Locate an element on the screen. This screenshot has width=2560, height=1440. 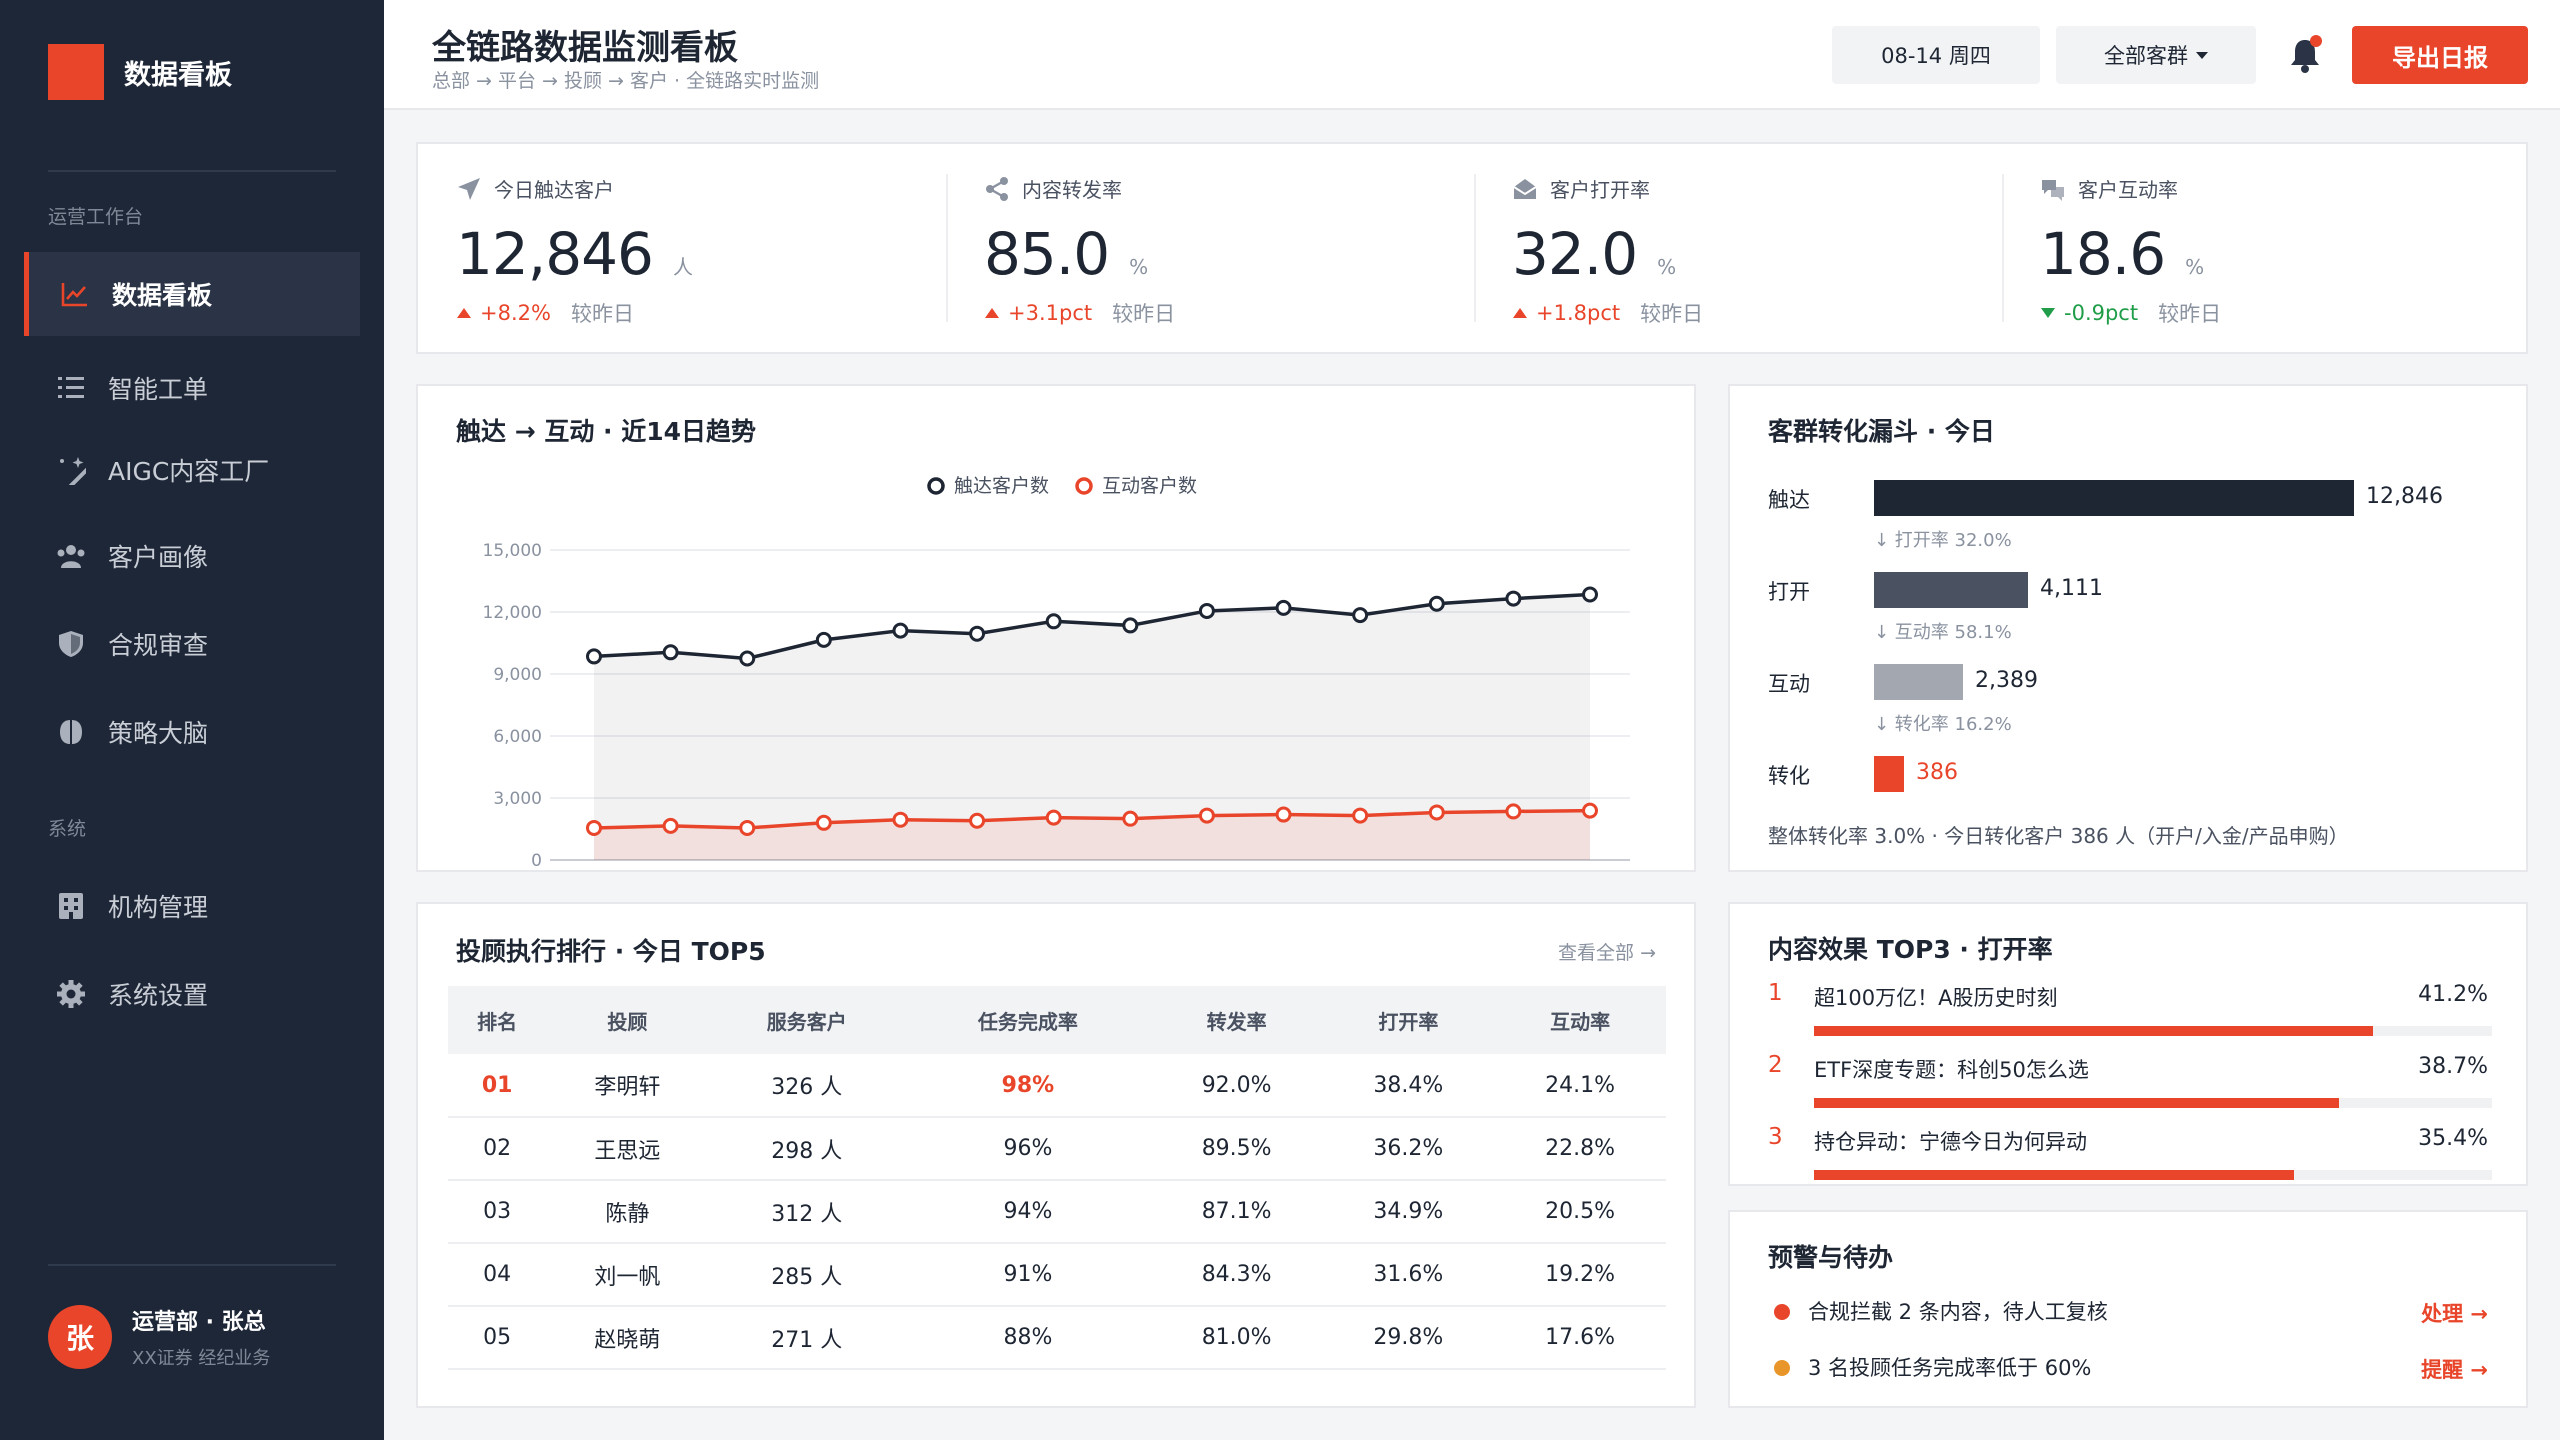
y-tick-label: 0 is located at coordinates (536, 860).